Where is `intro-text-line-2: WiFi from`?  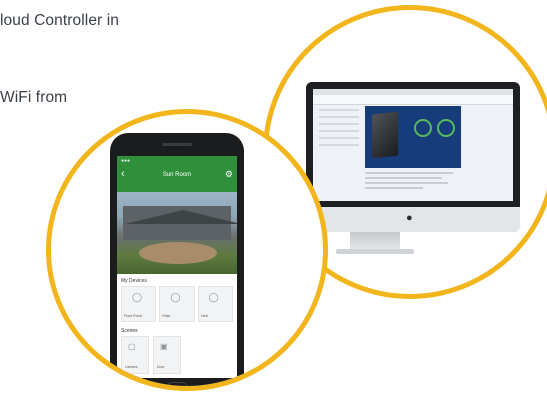
intro-text-line-2: WiFi from is located at coordinates (34, 97).